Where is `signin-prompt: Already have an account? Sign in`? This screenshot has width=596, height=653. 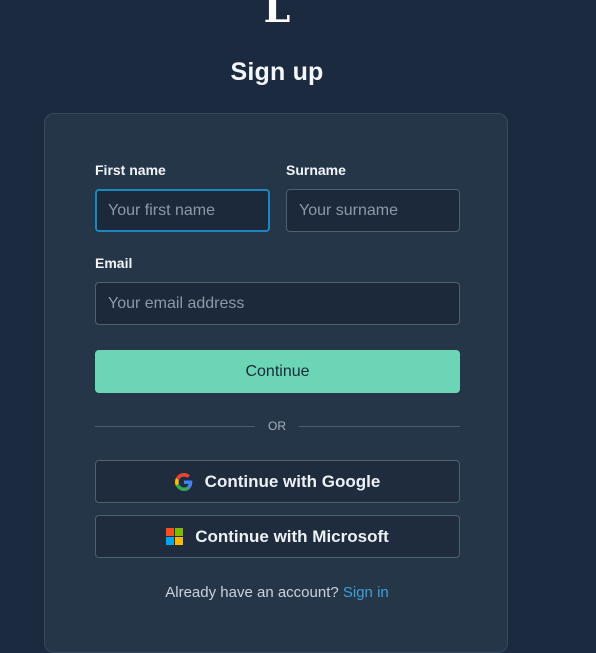
signin-prompt: Already have an account? Sign in is located at coordinates (277, 593).